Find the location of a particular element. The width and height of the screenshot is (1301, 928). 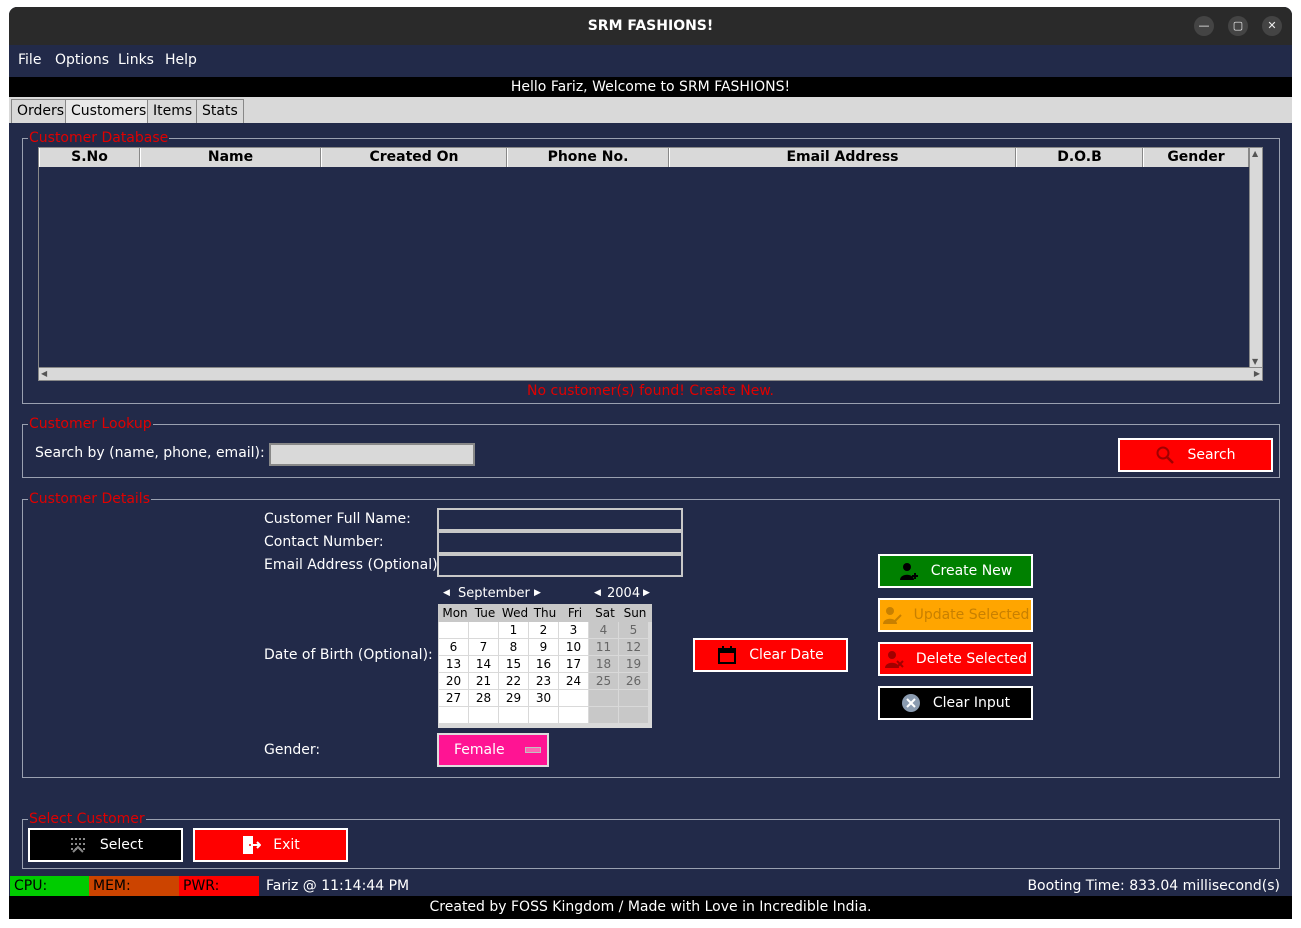

horizontal-scrollbar: ◀ ▶ is located at coordinates (650, 373).